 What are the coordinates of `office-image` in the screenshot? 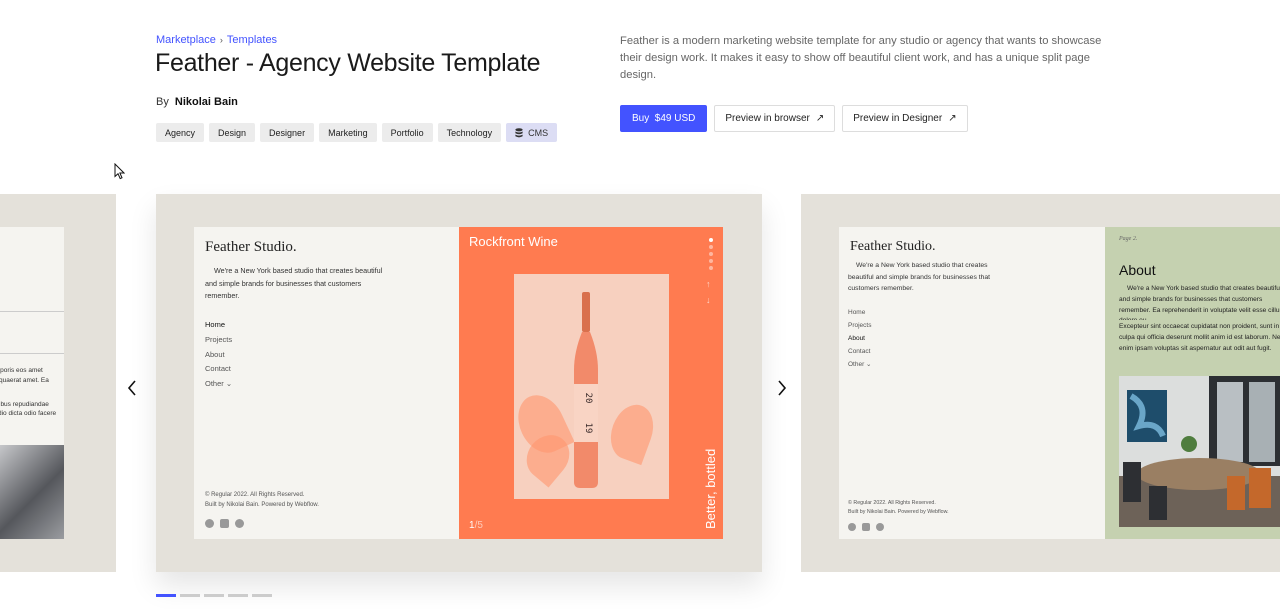 It's located at (1199, 451).